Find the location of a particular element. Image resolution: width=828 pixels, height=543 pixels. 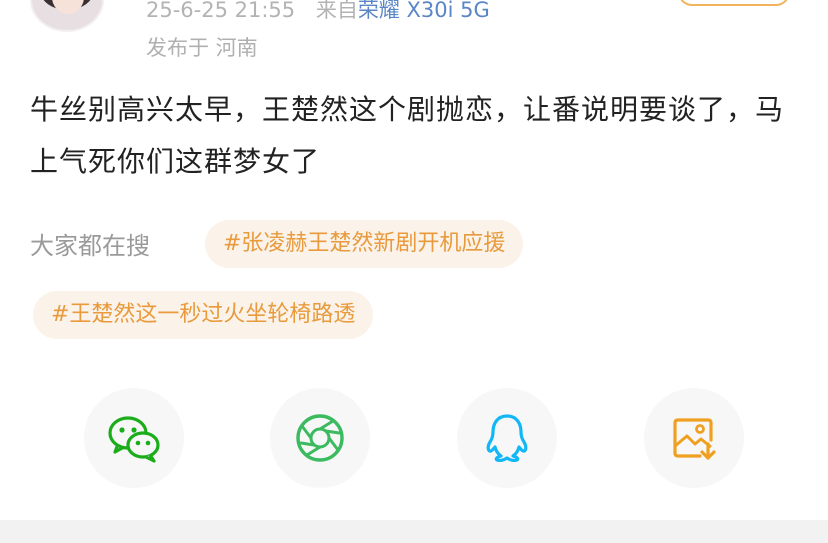

wechat-icon is located at coordinates (134, 439).